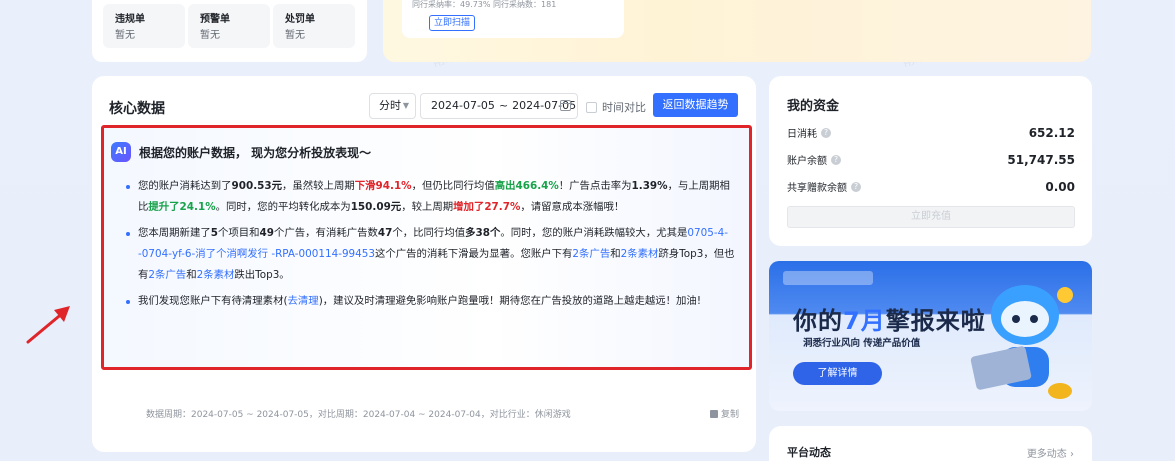 This screenshot has height=461, width=1175. What do you see at coordinates (565, 105) in the screenshot?
I see `calendar-icon` at bounding box center [565, 105].